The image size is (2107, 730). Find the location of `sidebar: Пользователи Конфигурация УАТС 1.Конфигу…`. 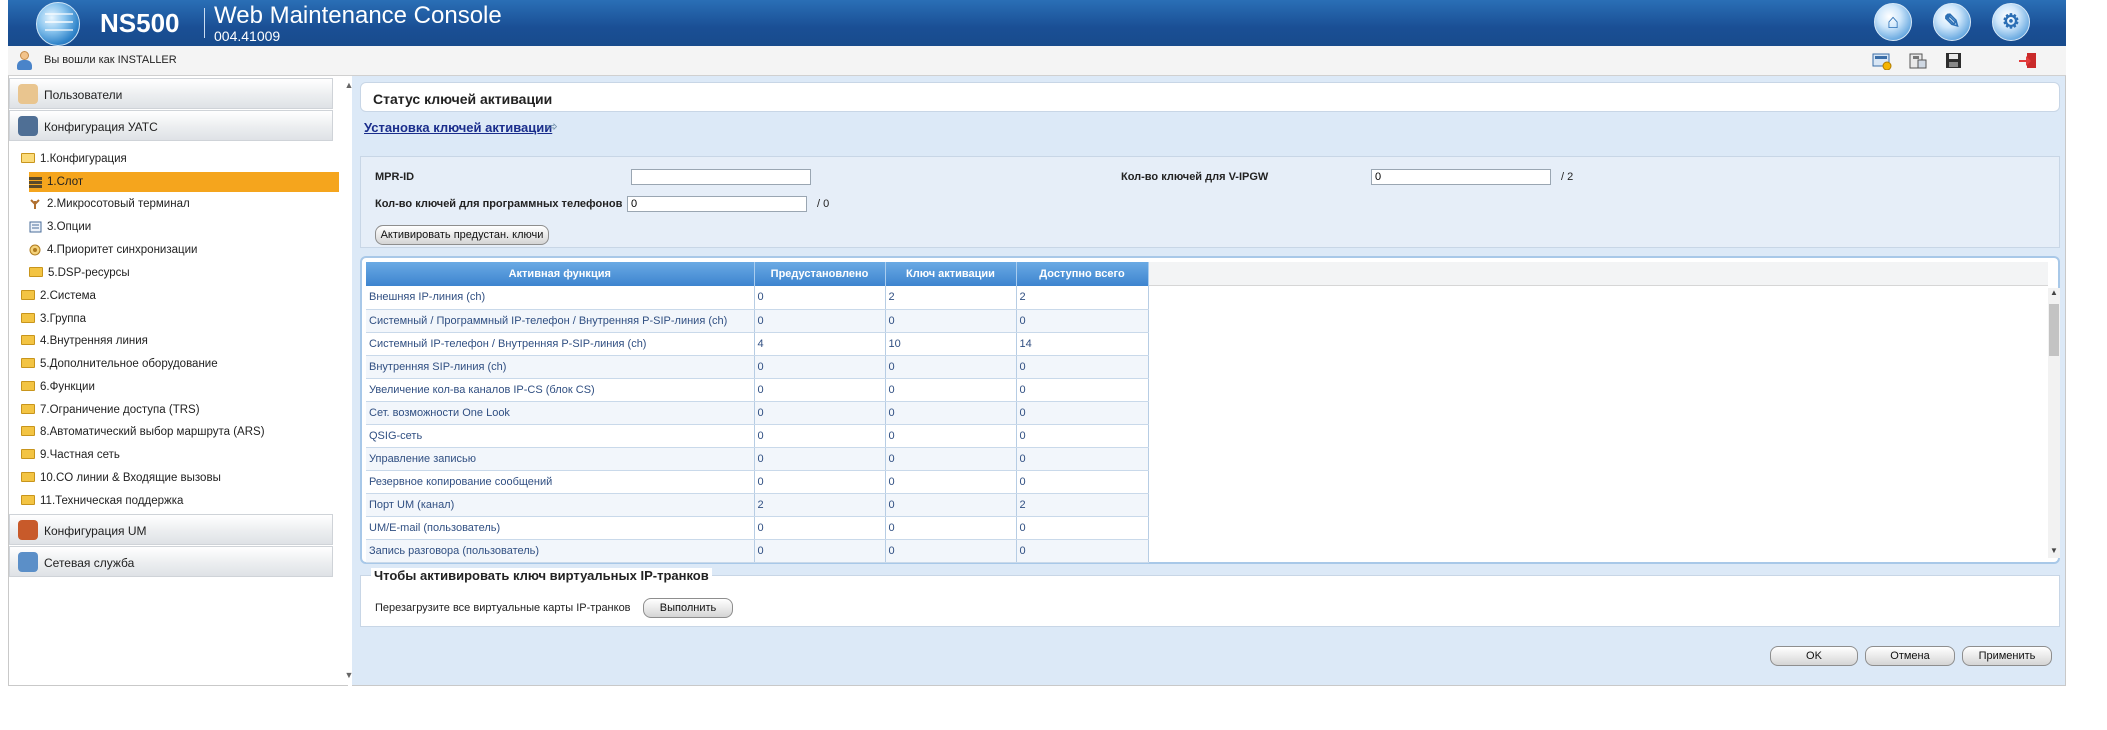

sidebar: Пользователи Конфигурация УАТС 1.Конфигу… is located at coordinates (180, 381).